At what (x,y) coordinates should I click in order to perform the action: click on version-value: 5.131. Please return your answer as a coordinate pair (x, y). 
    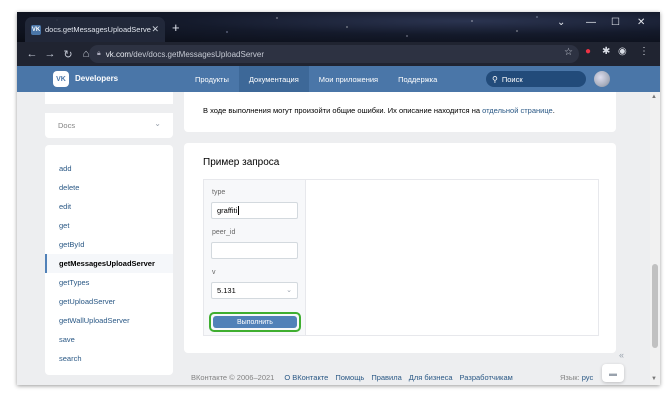
    Looking at the image, I should click on (226, 290).